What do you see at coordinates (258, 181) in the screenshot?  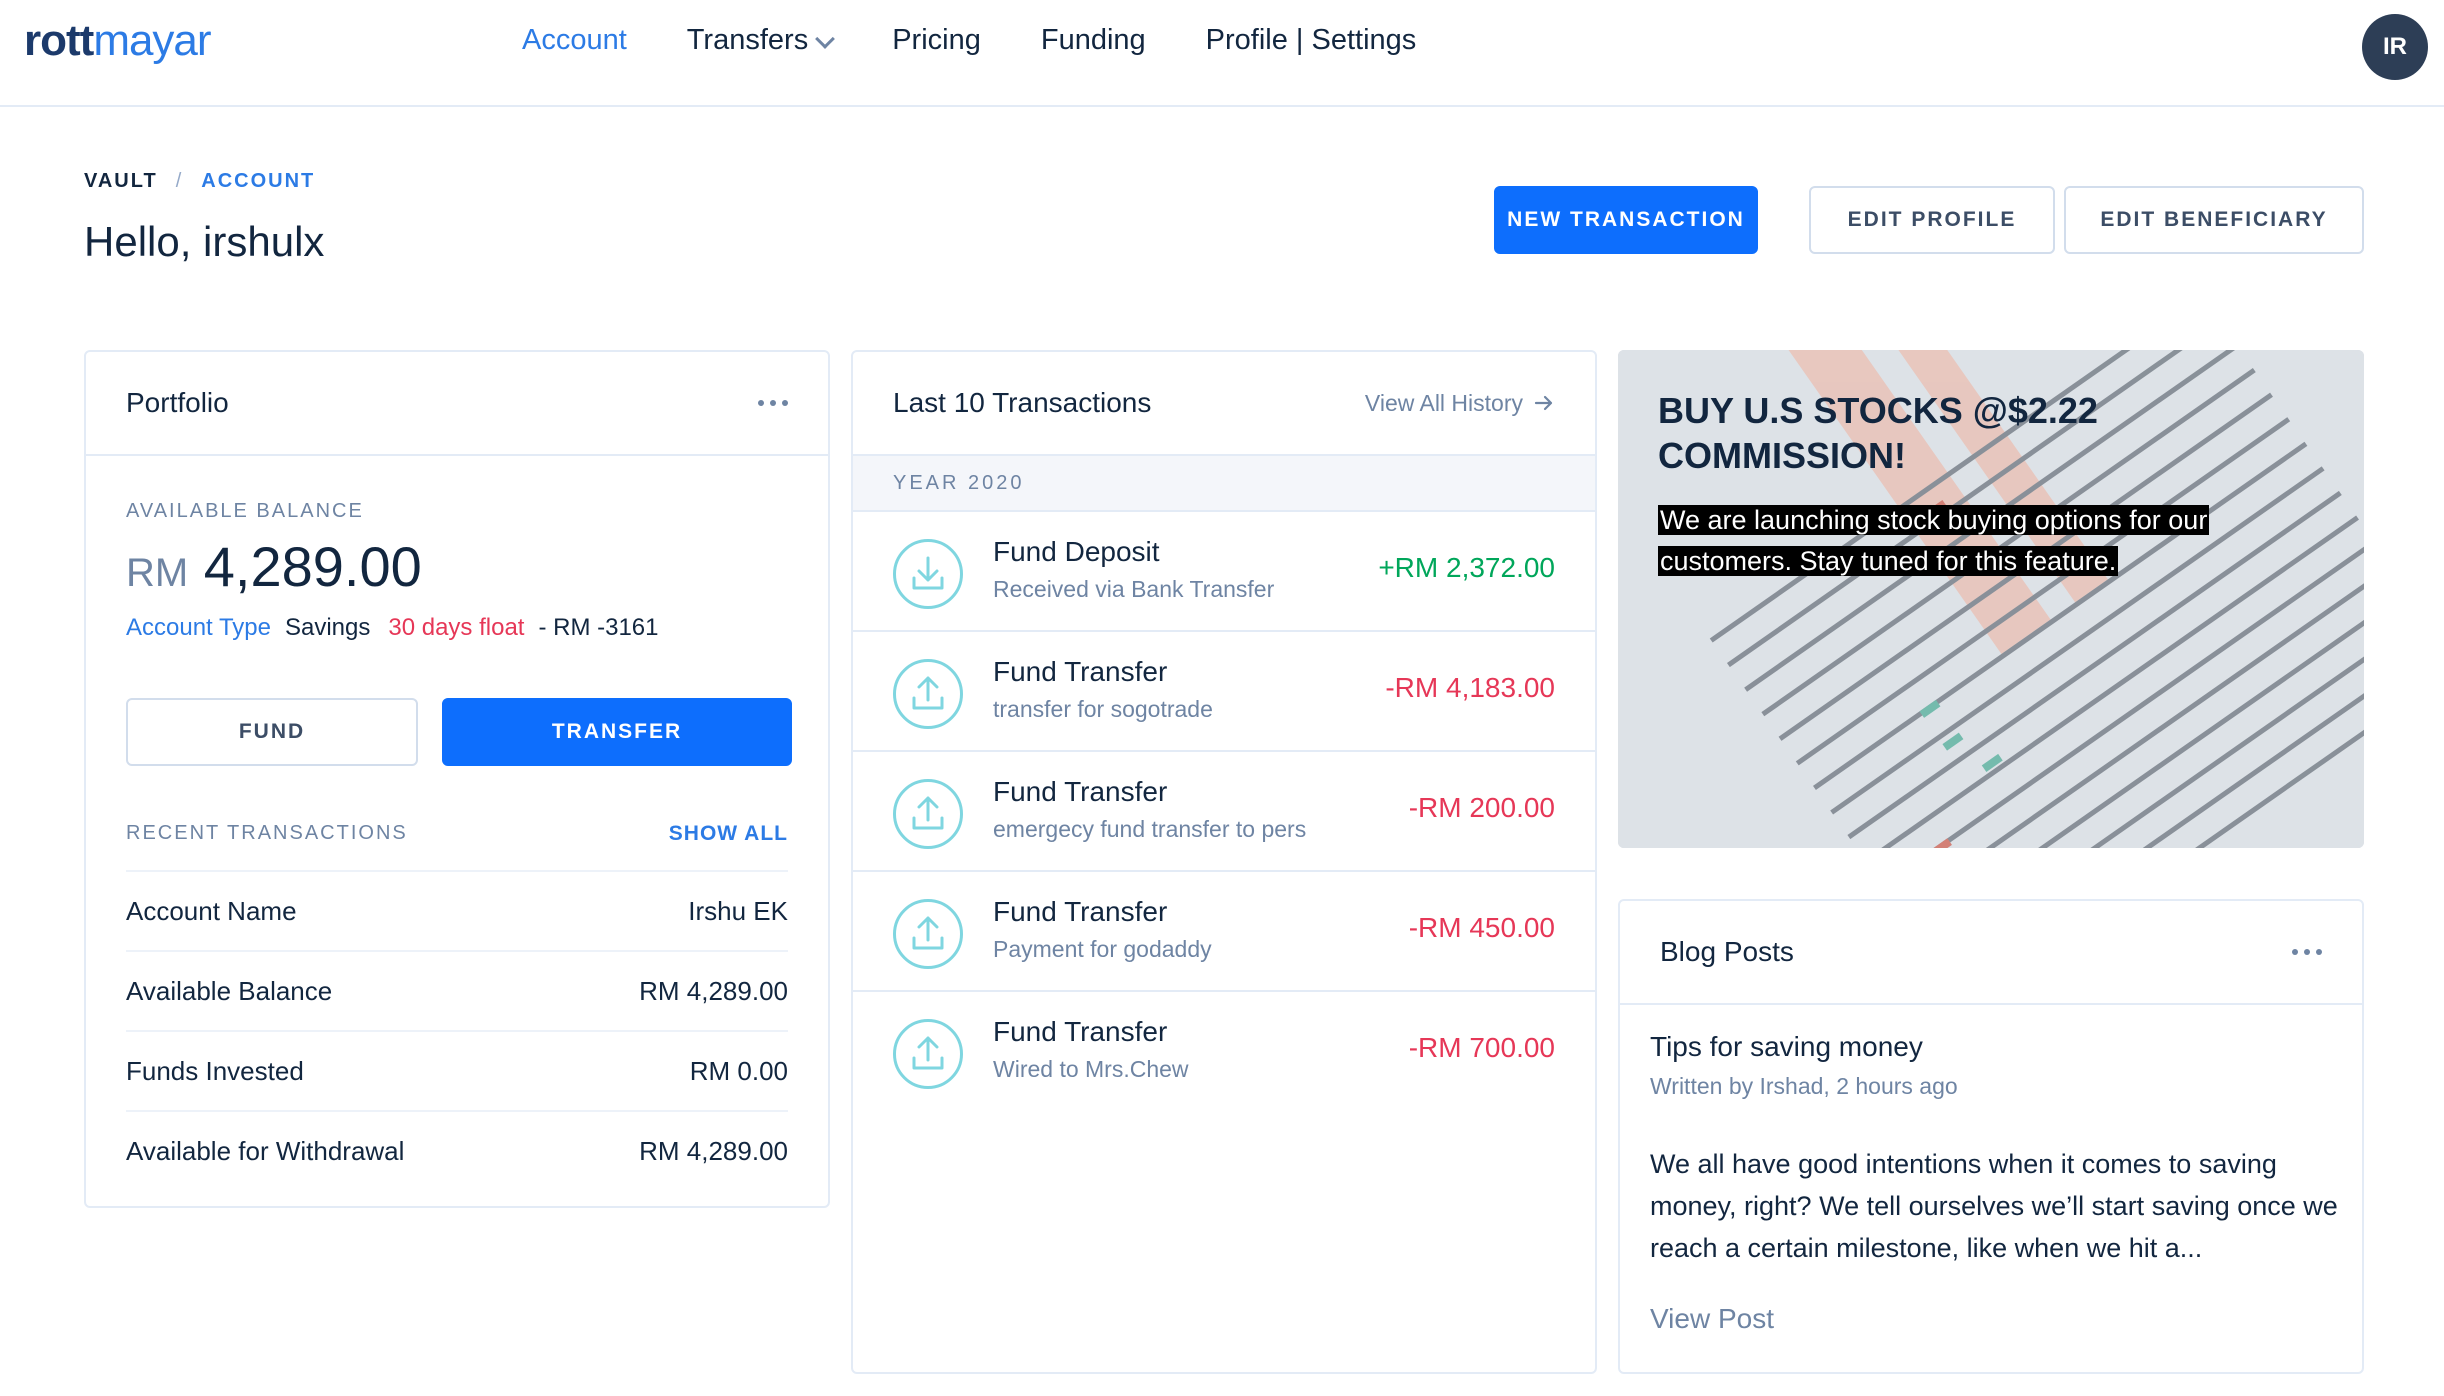 I see `breadcrumb-account: ACCOUNT` at bounding box center [258, 181].